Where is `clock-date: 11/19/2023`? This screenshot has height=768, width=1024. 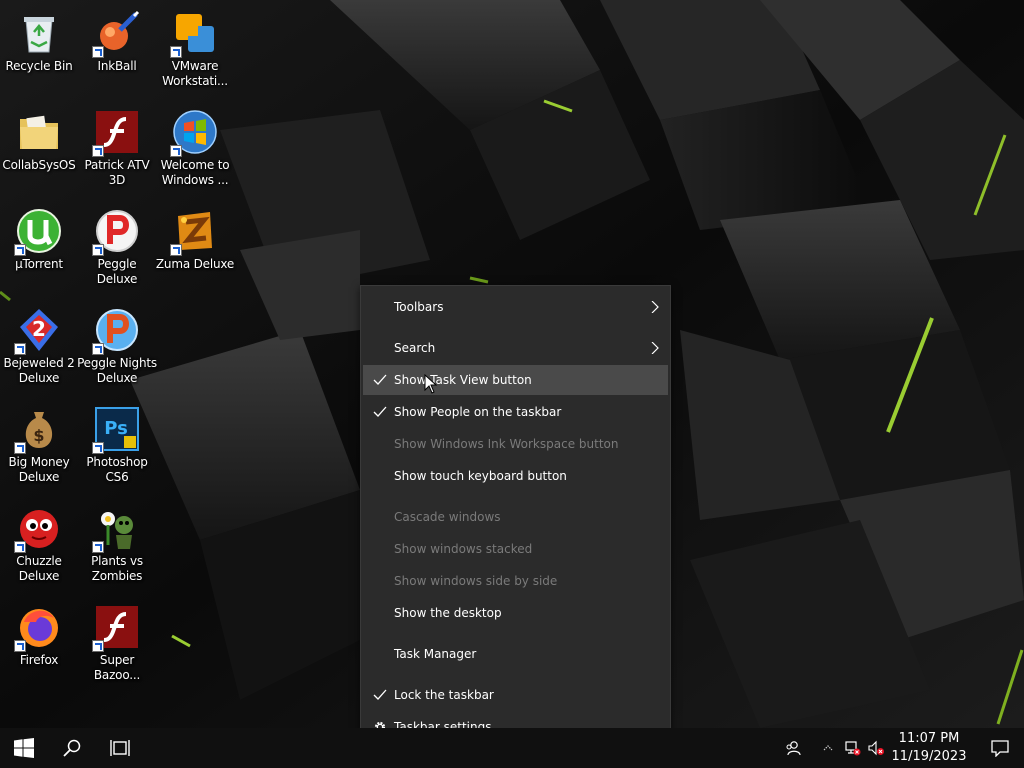
clock-date: 11/19/2023 is located at coordinates (929, 756).